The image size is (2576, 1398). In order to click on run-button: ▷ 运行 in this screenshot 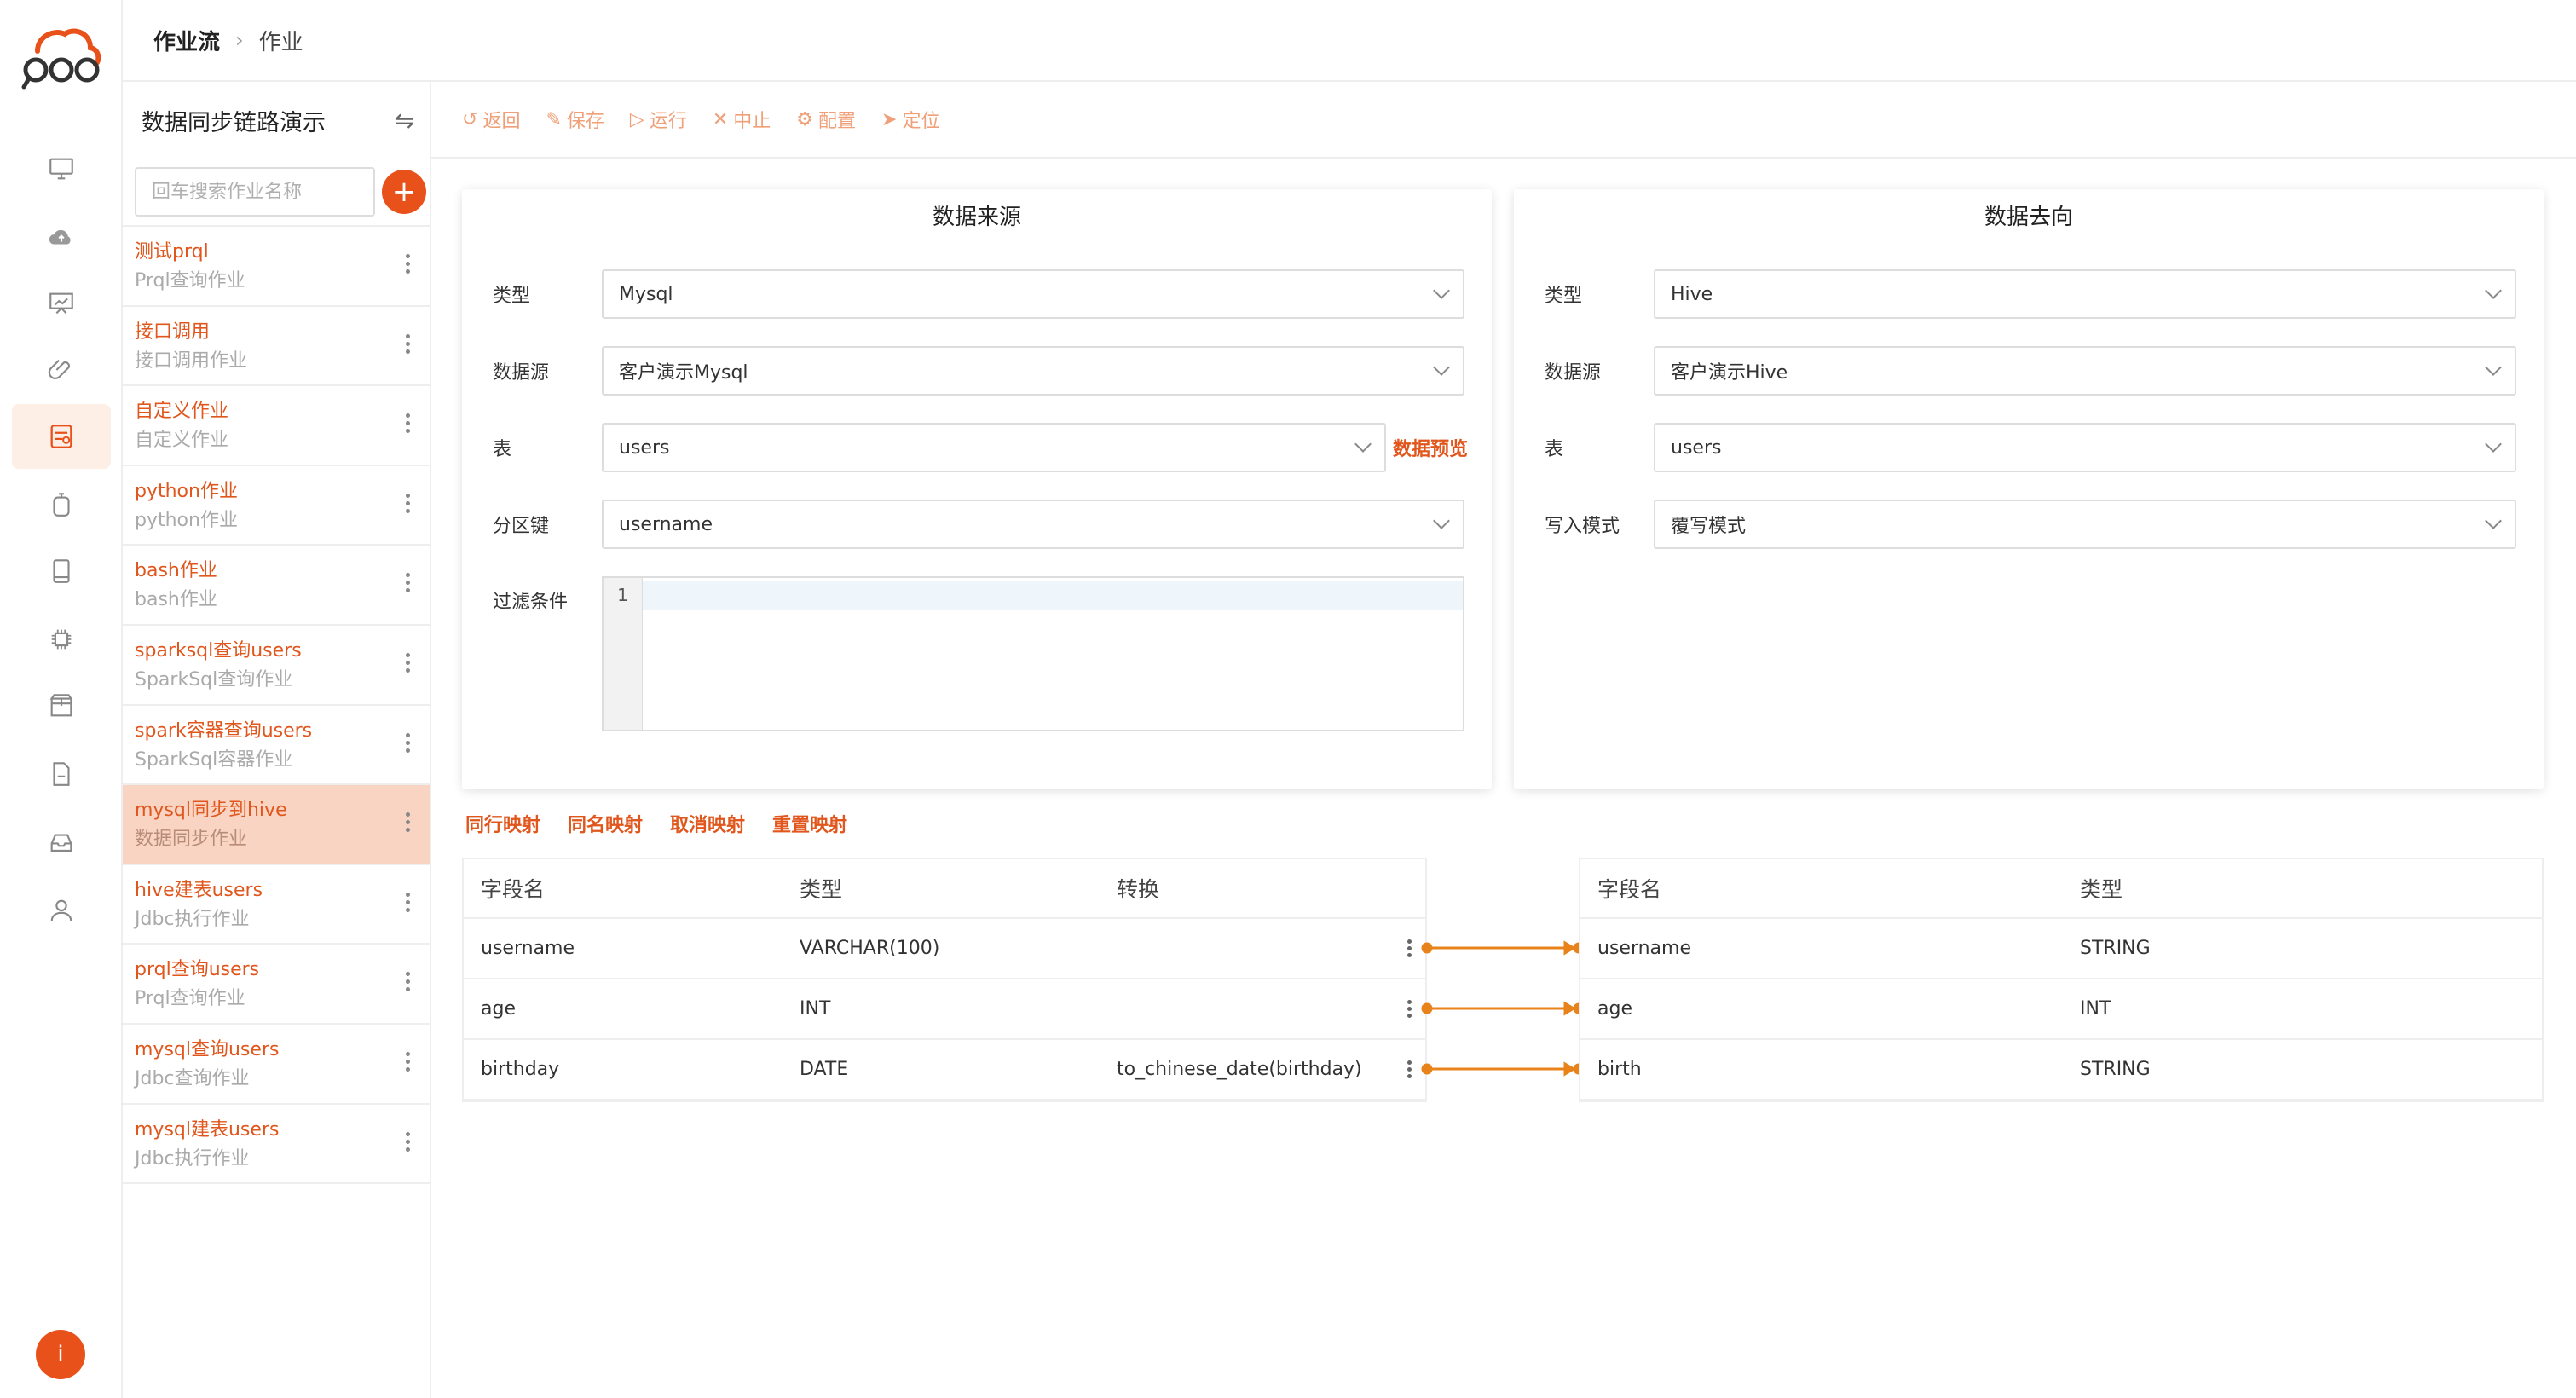, I will do `click(658, 119)`.